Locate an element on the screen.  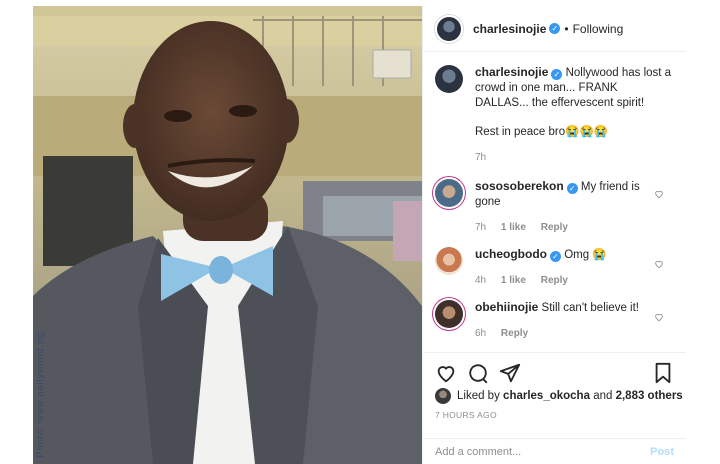
share-send-icon is located at coordinates (510, 373).